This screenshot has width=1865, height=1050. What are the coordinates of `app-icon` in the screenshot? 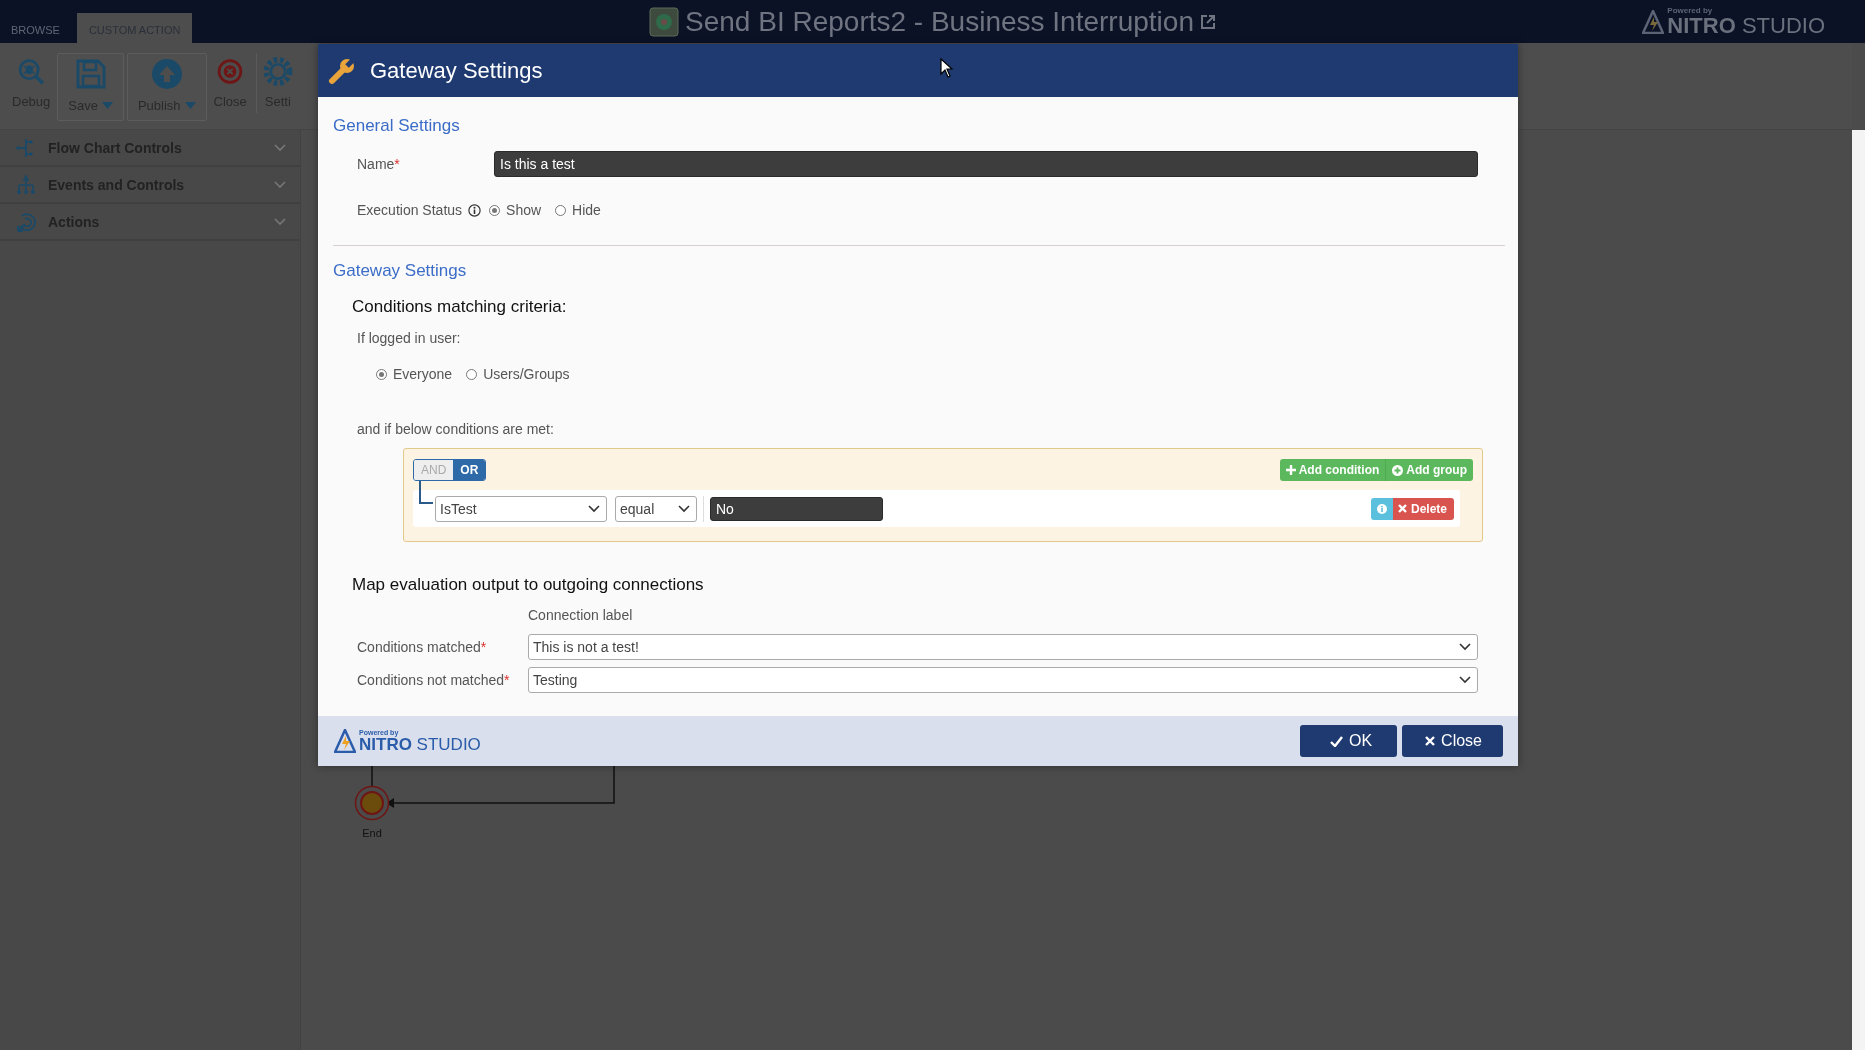 It's located at (664, 21).